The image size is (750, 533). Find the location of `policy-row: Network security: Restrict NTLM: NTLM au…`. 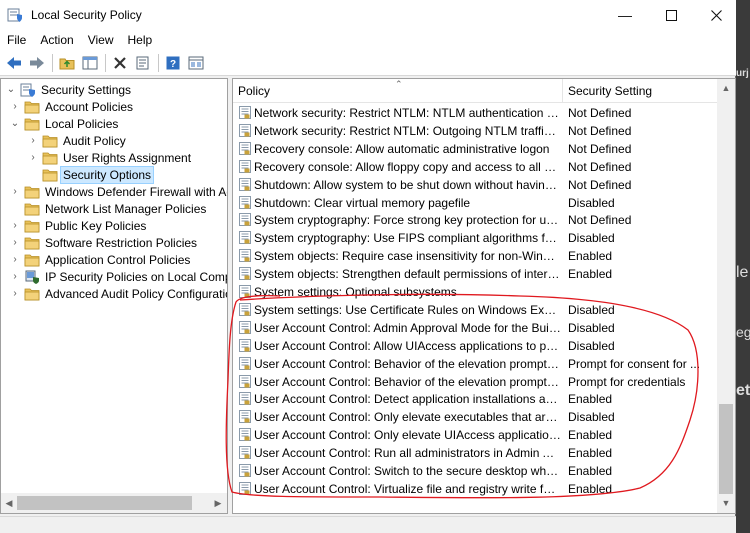

policy-row: Network security: Restrict NTLM: NTLM au… is located at coordinates (475, 113).